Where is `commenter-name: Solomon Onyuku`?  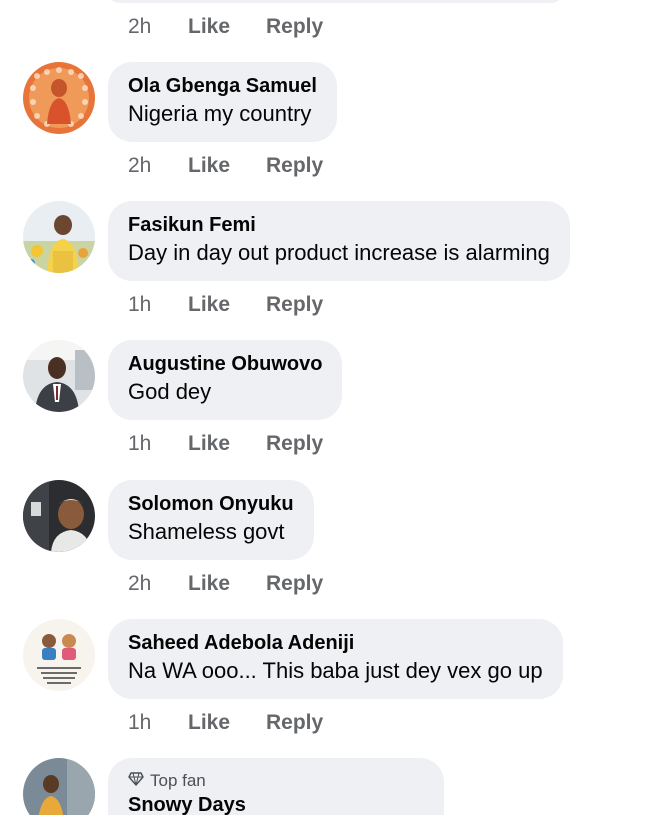
commenter-name: Solomon Onyuku is located at coordinates (211, 504).